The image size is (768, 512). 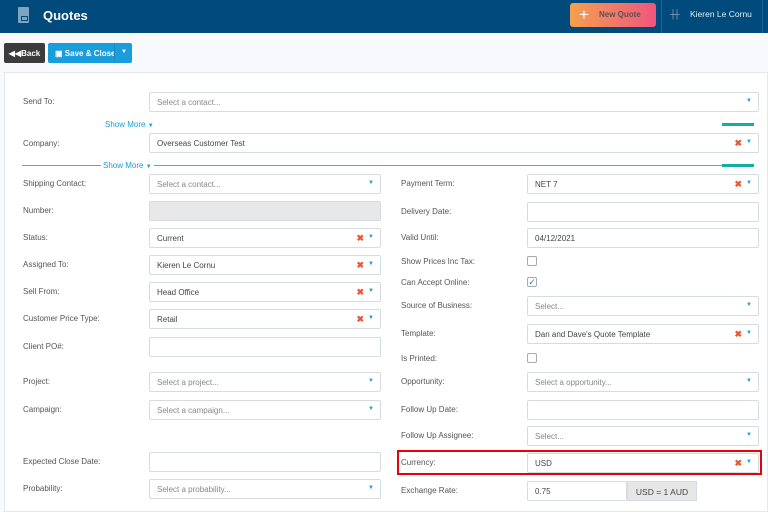 I want to click on back-icon: ◀◀, so click(x=15, y=53).